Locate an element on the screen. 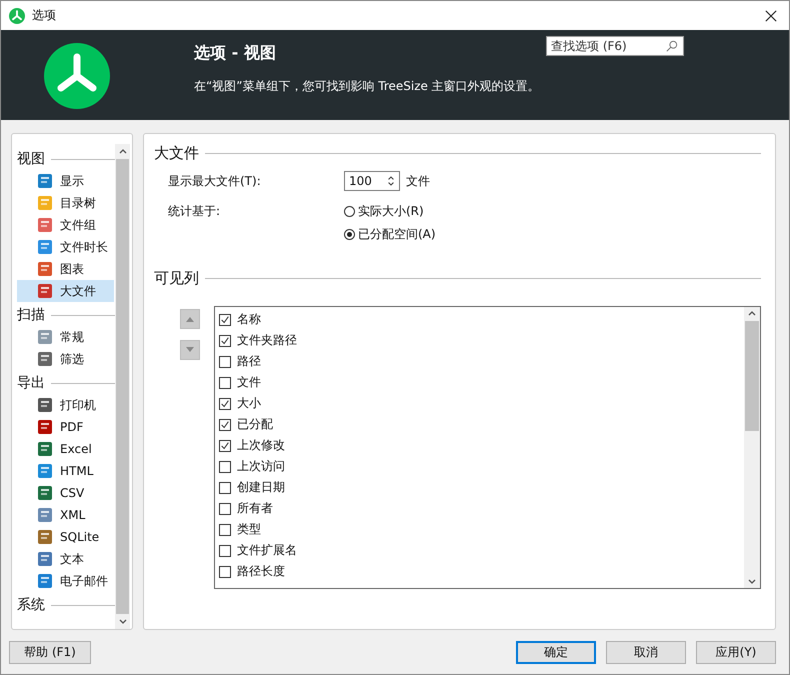 Image resolution: width=790 pixels, height=675 pixels. search-field: 查找选项 (F6) is located at coordinates (615, 46).